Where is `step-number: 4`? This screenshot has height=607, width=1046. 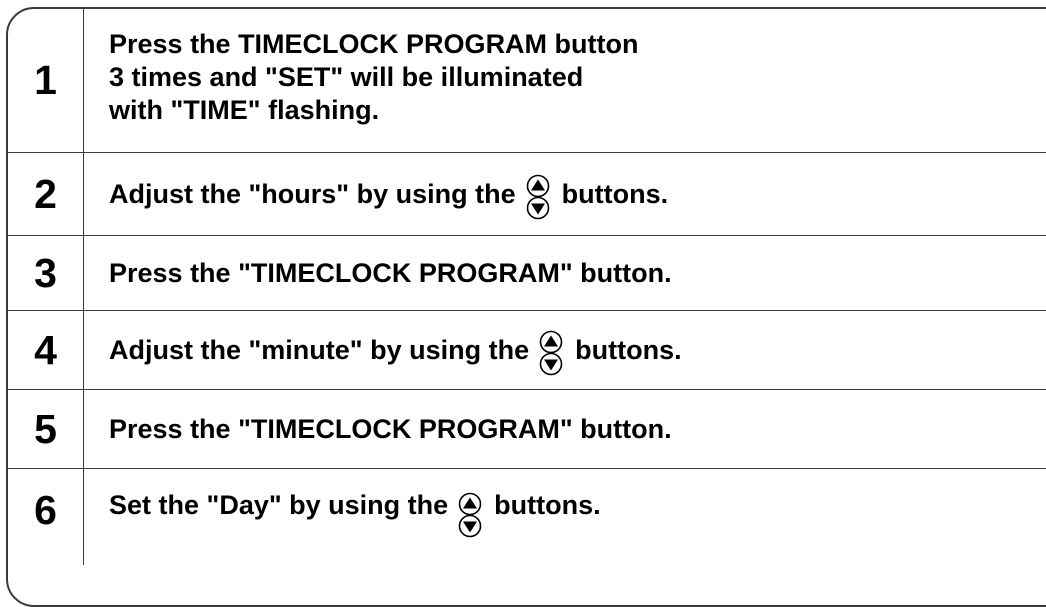
step-number: 4 is located at coordinates (46, 350).